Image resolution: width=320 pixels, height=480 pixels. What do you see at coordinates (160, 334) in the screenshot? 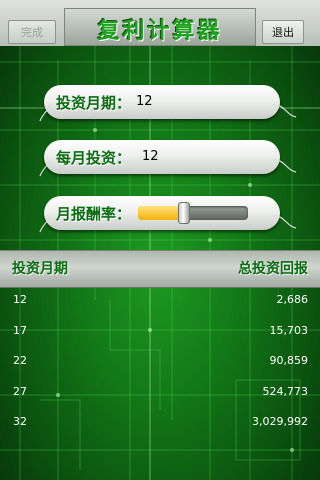
I see `result-row: 17 15,703` at bounding box center [160, 334].